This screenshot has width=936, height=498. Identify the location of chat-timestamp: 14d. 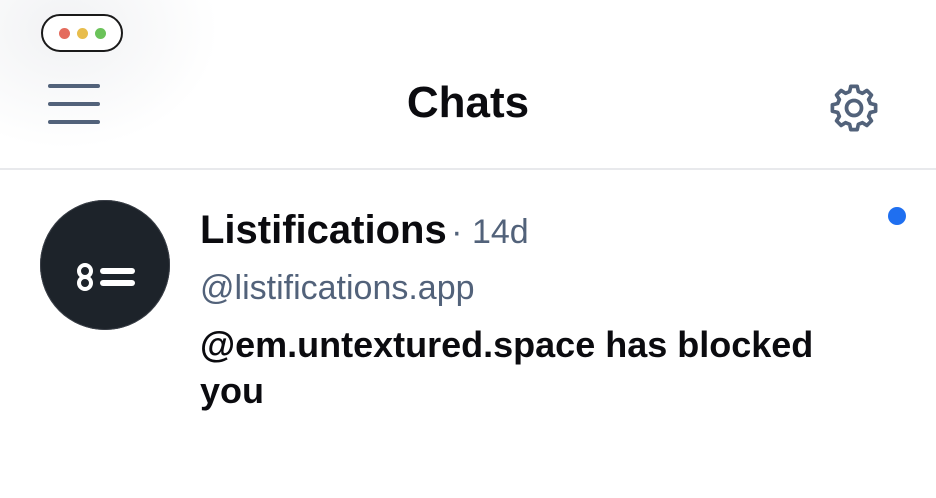
(500, 232).